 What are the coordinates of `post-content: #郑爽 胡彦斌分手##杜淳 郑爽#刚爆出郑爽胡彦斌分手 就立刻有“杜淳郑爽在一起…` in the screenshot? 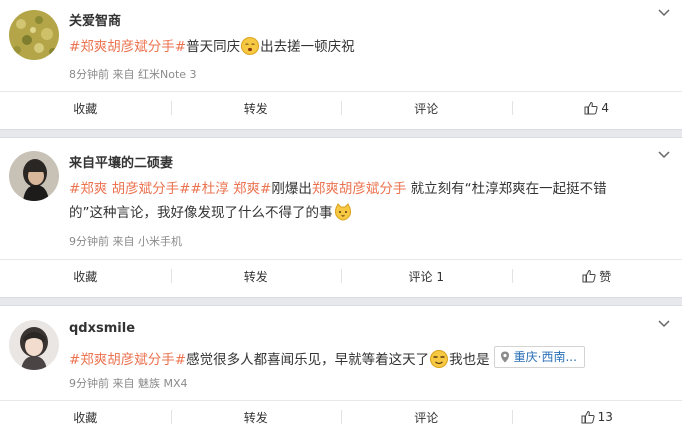 It's located at (345, 201).